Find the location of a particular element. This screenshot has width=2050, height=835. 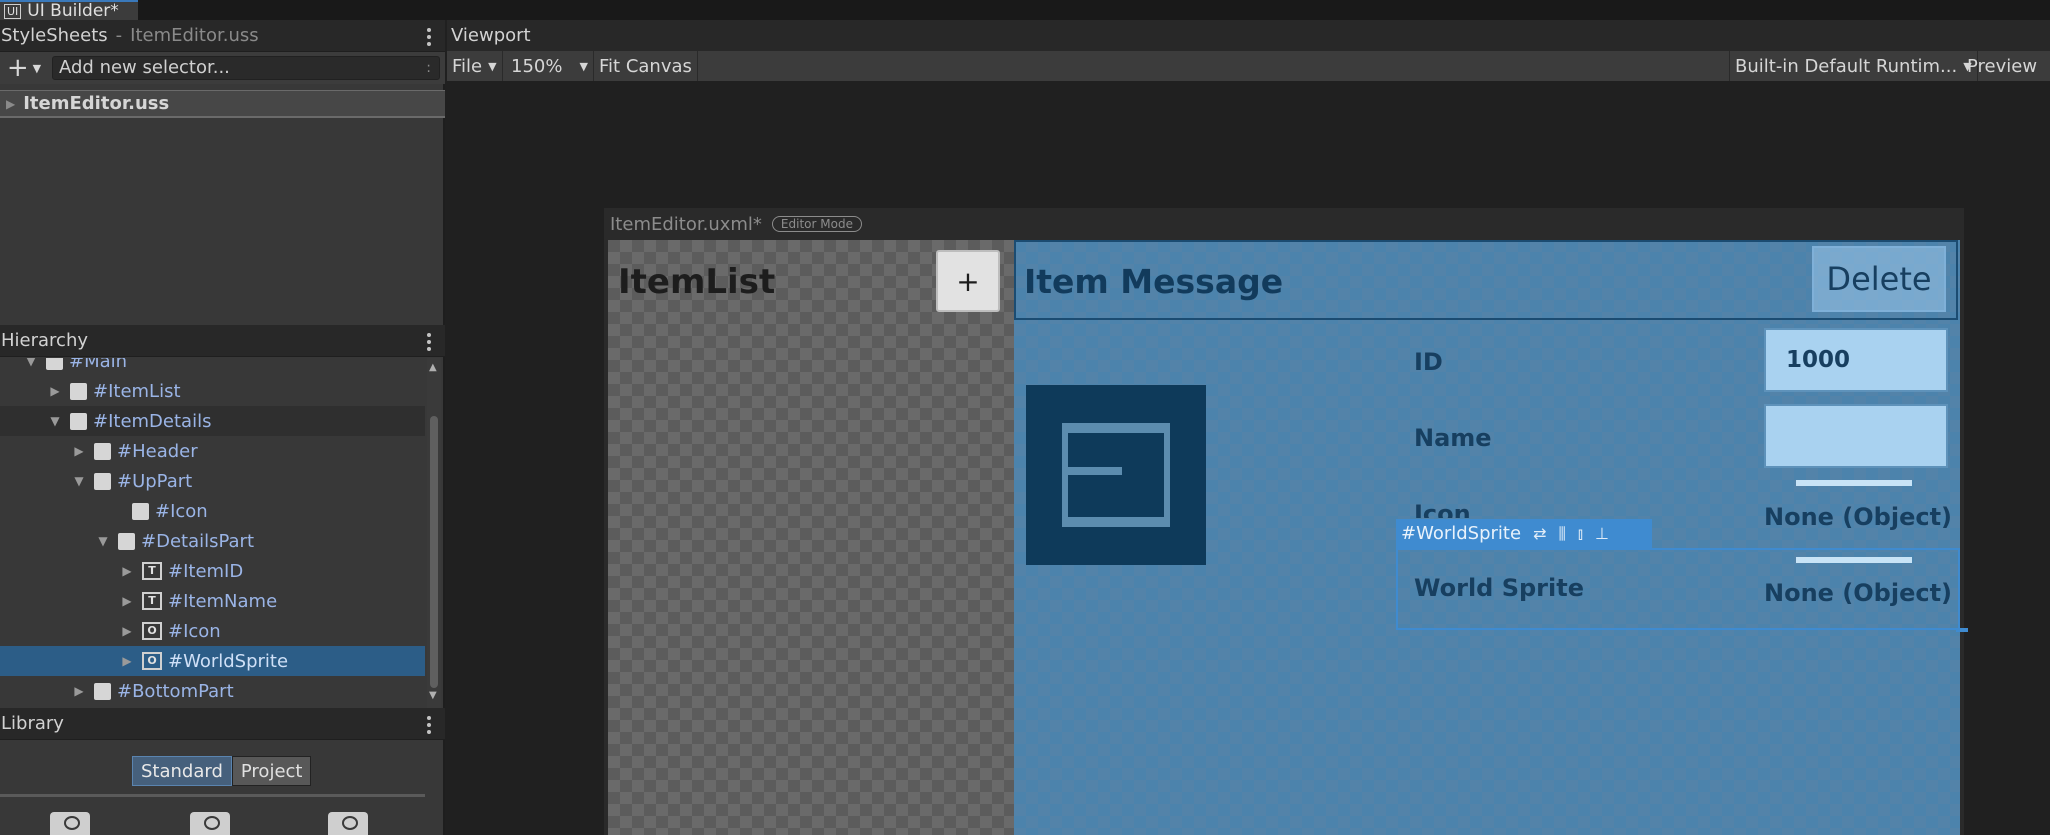

icon-object-field: None (Object) is located at coordinates (1858, 517).